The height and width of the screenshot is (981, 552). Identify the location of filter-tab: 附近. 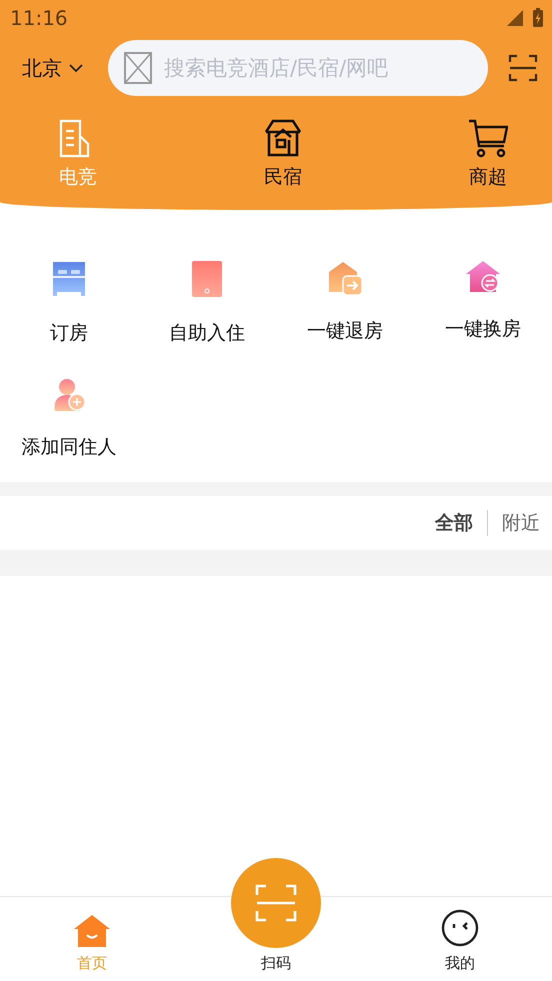
(521, 523).